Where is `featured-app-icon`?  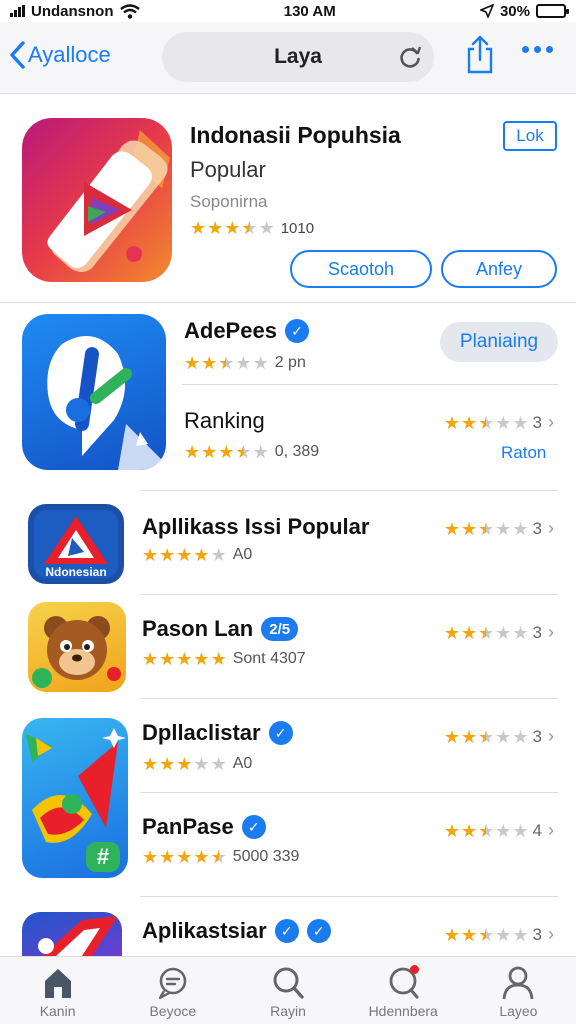 featured-app-icon is located at coordinates (97, 200).